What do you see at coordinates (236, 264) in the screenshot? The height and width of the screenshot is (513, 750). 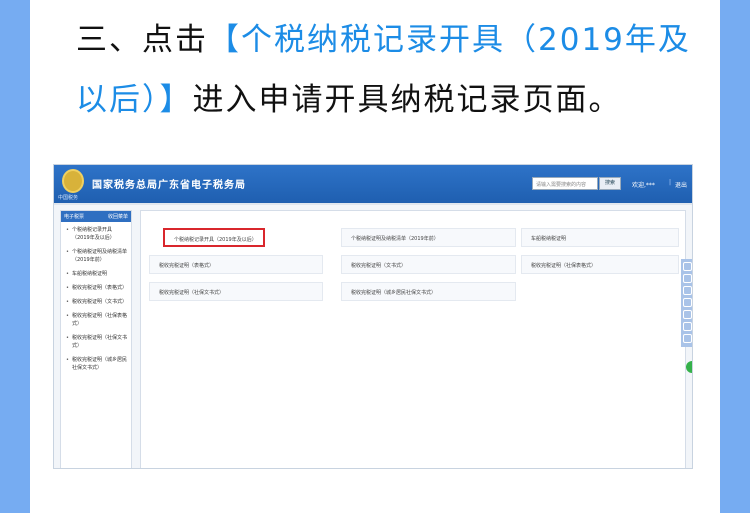 I see `tile-tax-certificate-table: 税收完税证明（表格式）` at bounding box center [236, 264].